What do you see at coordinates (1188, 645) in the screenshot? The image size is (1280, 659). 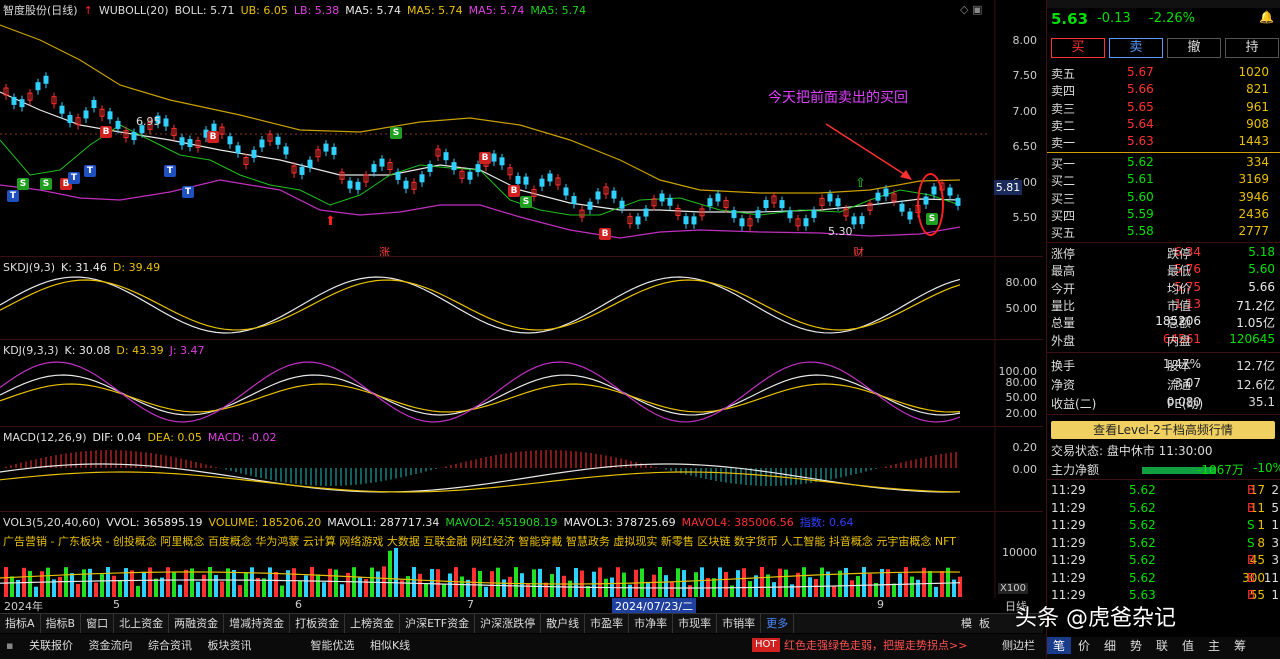 I see `side-tab: 值` at bounding box center [1188, 645].